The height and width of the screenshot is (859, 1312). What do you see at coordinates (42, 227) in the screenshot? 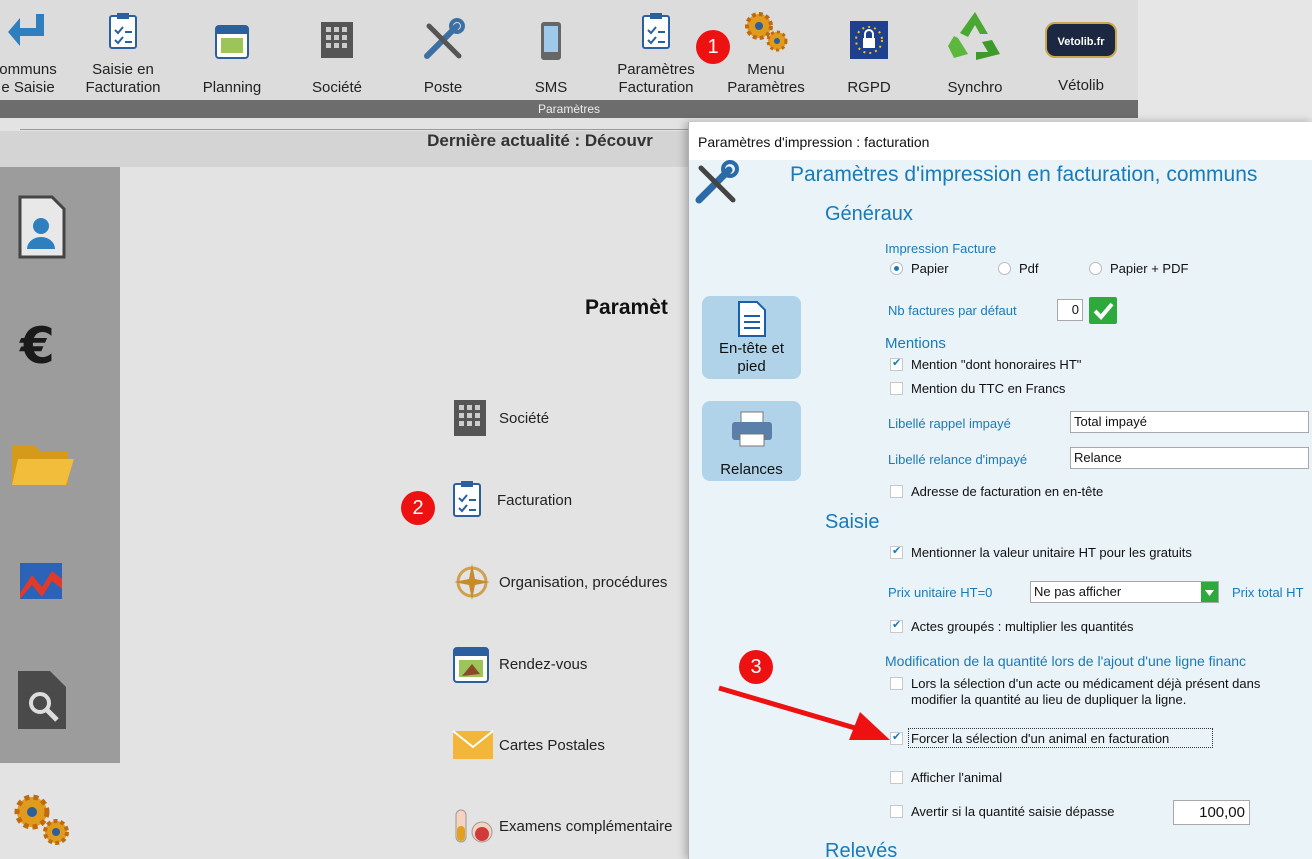
I see `client-card-icon` at bounding box center [42, 227].